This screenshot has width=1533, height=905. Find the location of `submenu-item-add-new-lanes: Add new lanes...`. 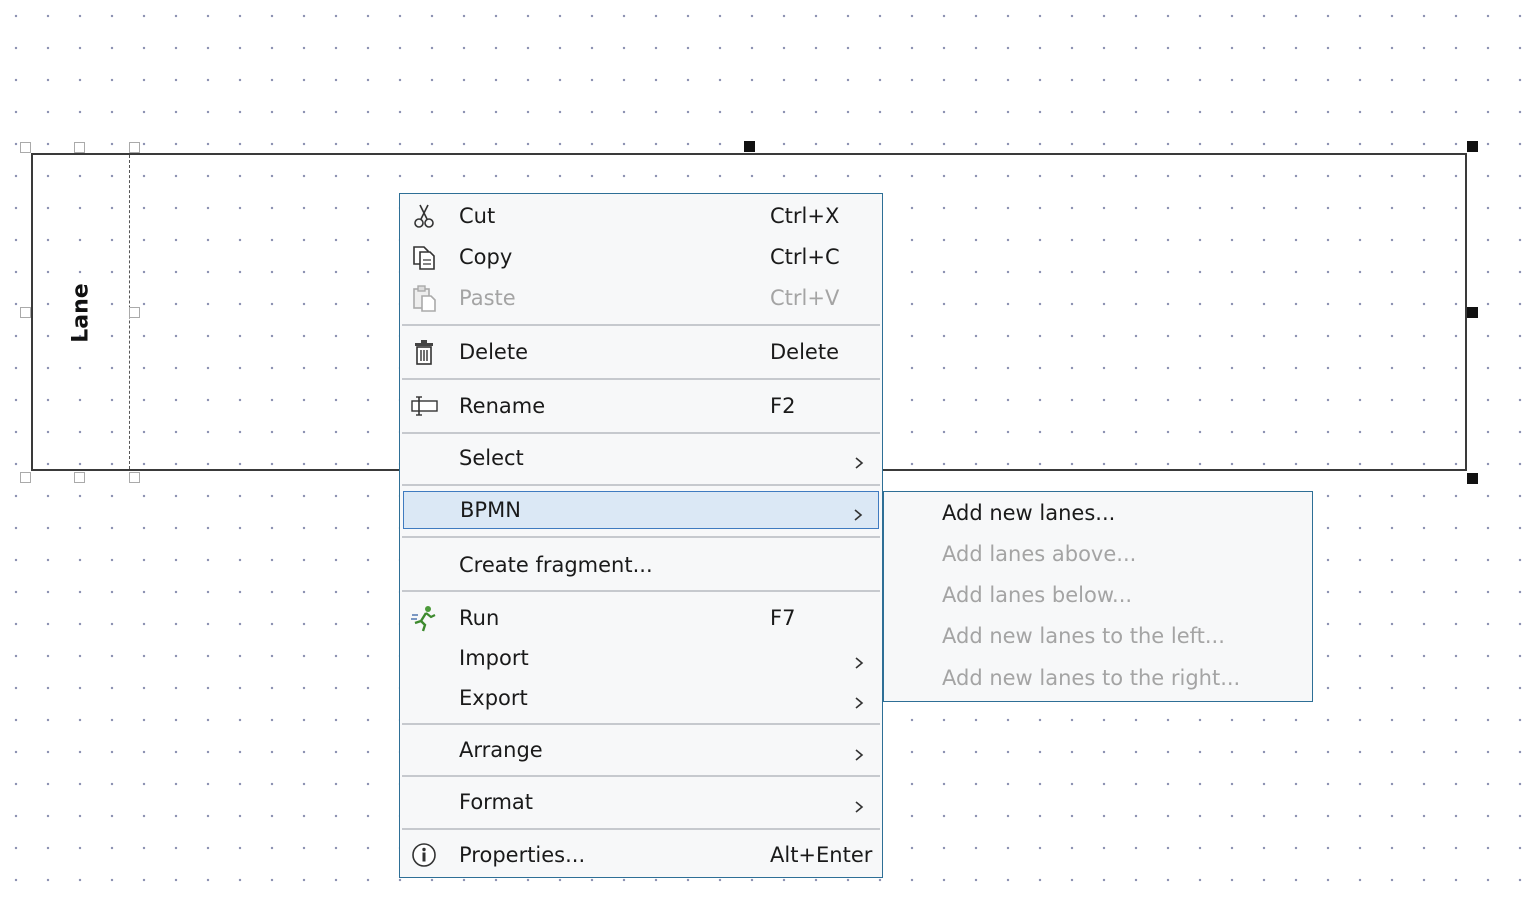

submenu-item-add-new-lanes: Add new lanes... is located at coordinates (1028, 513).